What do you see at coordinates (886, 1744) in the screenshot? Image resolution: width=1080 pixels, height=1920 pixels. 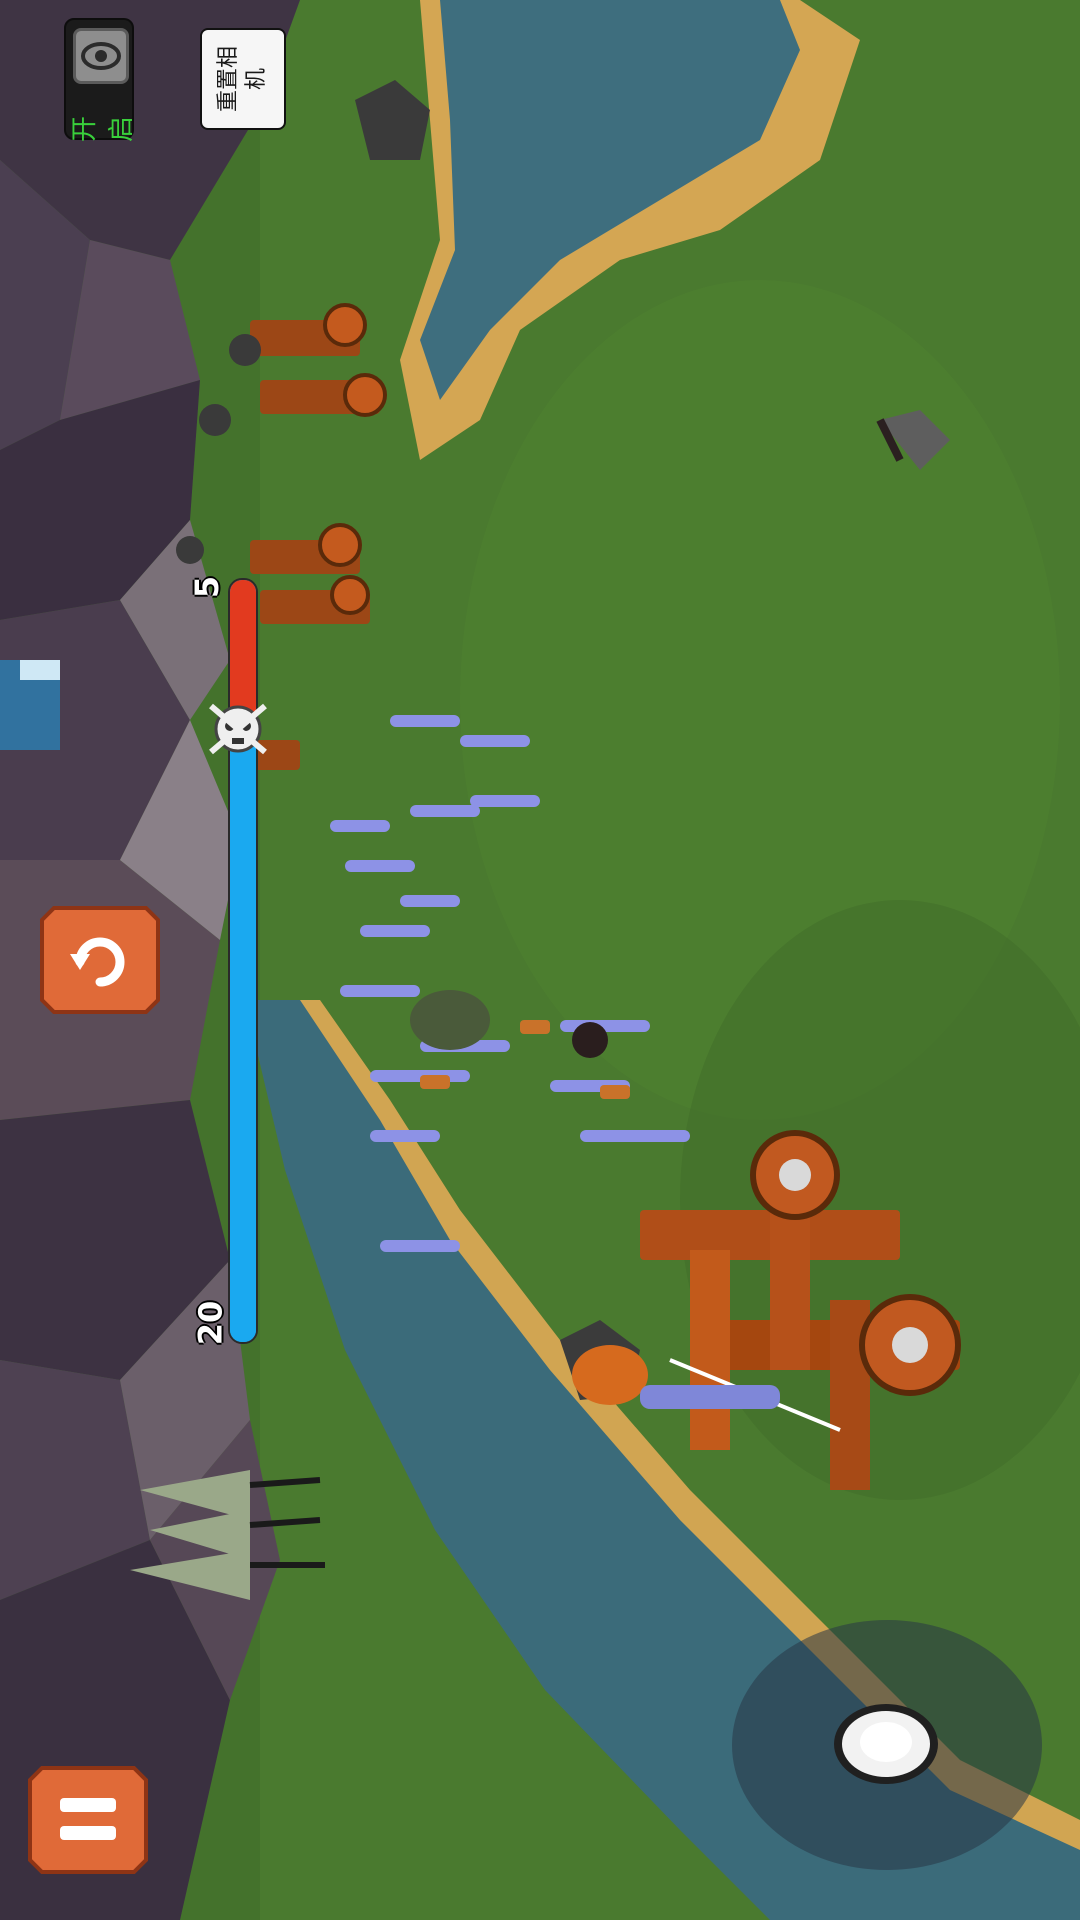 I see `joystick-icon` at bounding box center [886, 1744].